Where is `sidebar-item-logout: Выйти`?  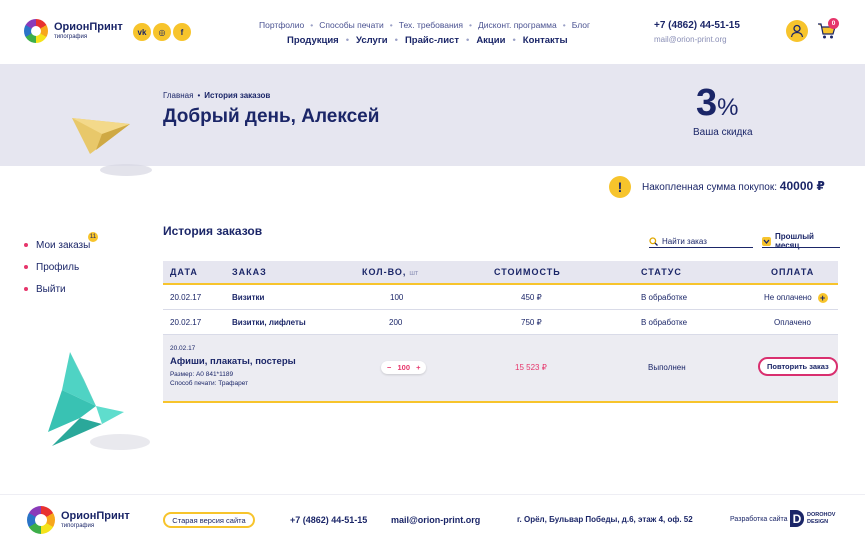
sidebar-item-logout: Выйти is located at coordinates (57, 289).